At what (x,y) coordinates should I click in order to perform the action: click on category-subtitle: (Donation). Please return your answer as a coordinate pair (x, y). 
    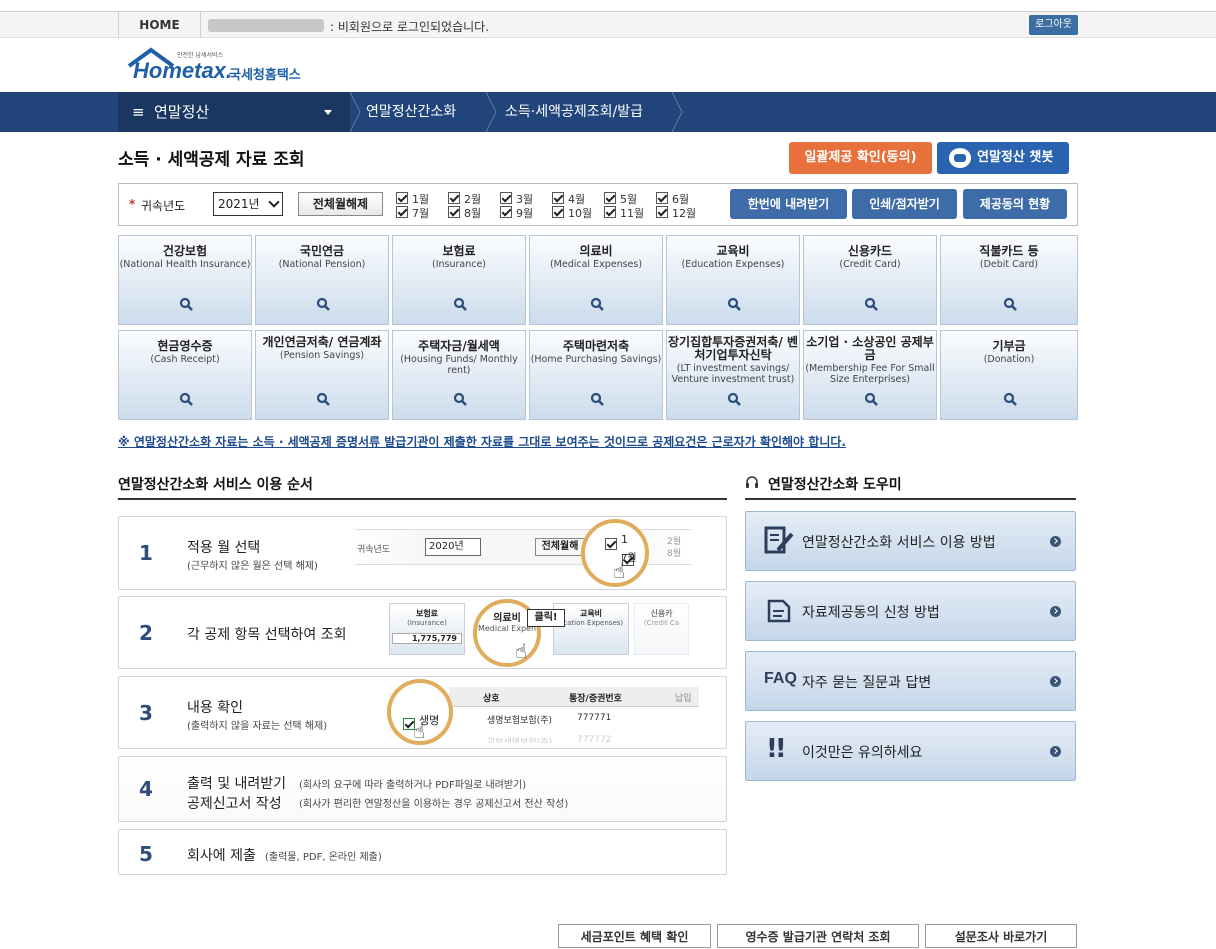
    Looking at the image, I should click on (1009, 359).